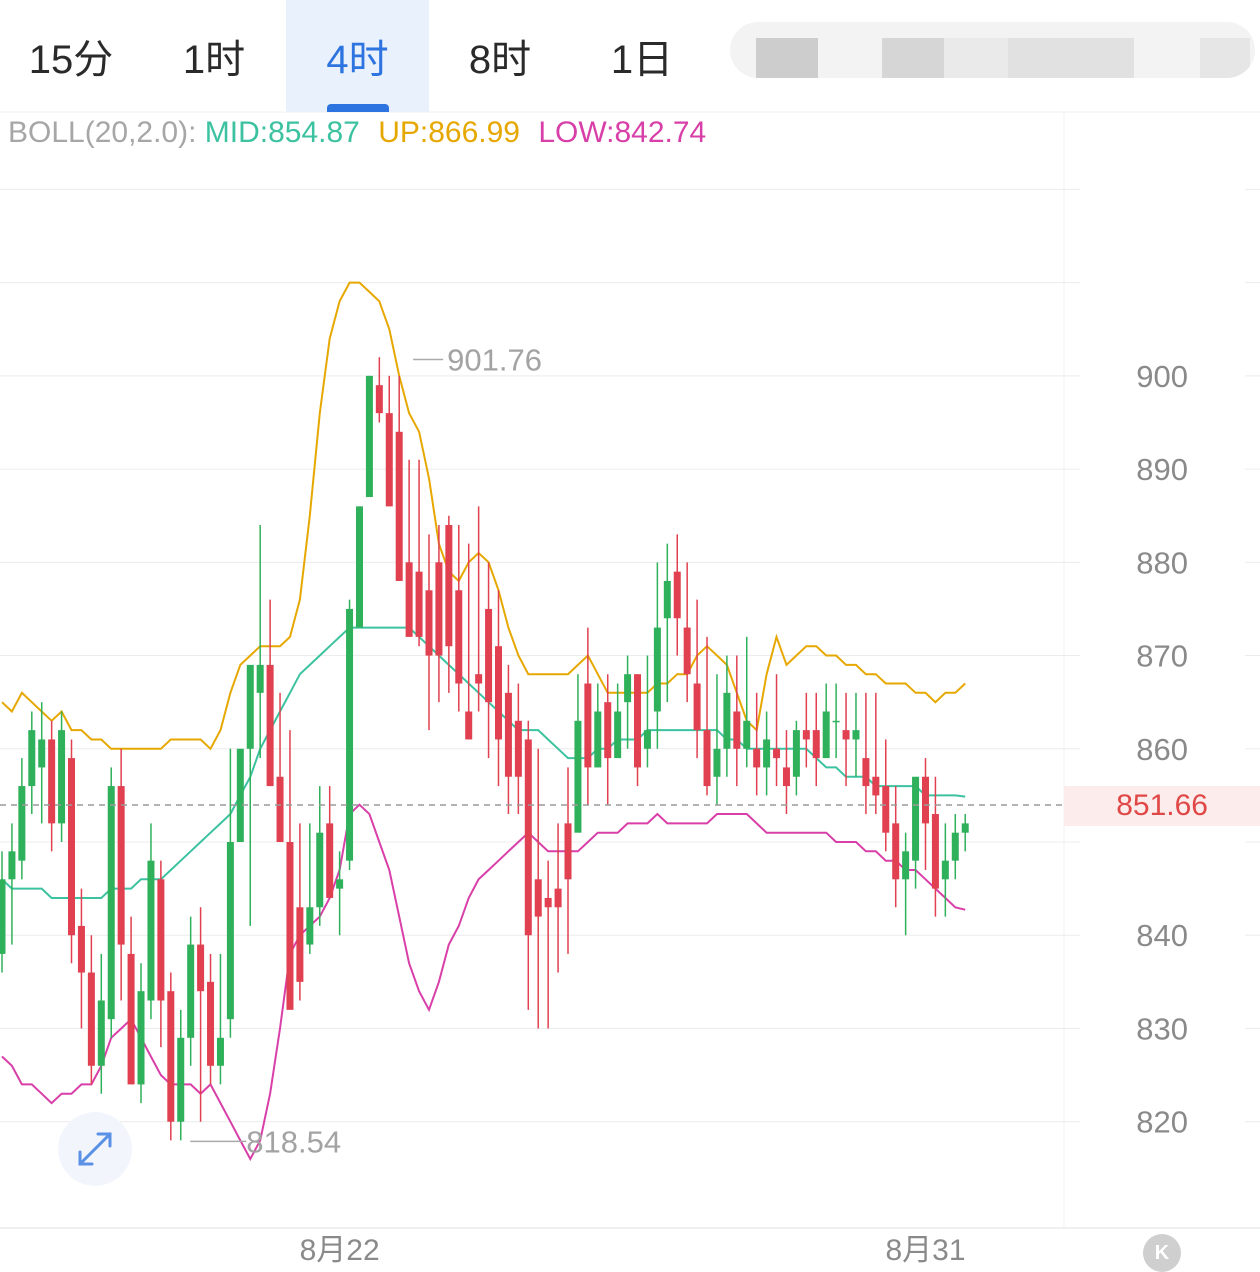 The image size is (1260, 1272). I want to click on y-tick-label: 840, so click(1162, 935).